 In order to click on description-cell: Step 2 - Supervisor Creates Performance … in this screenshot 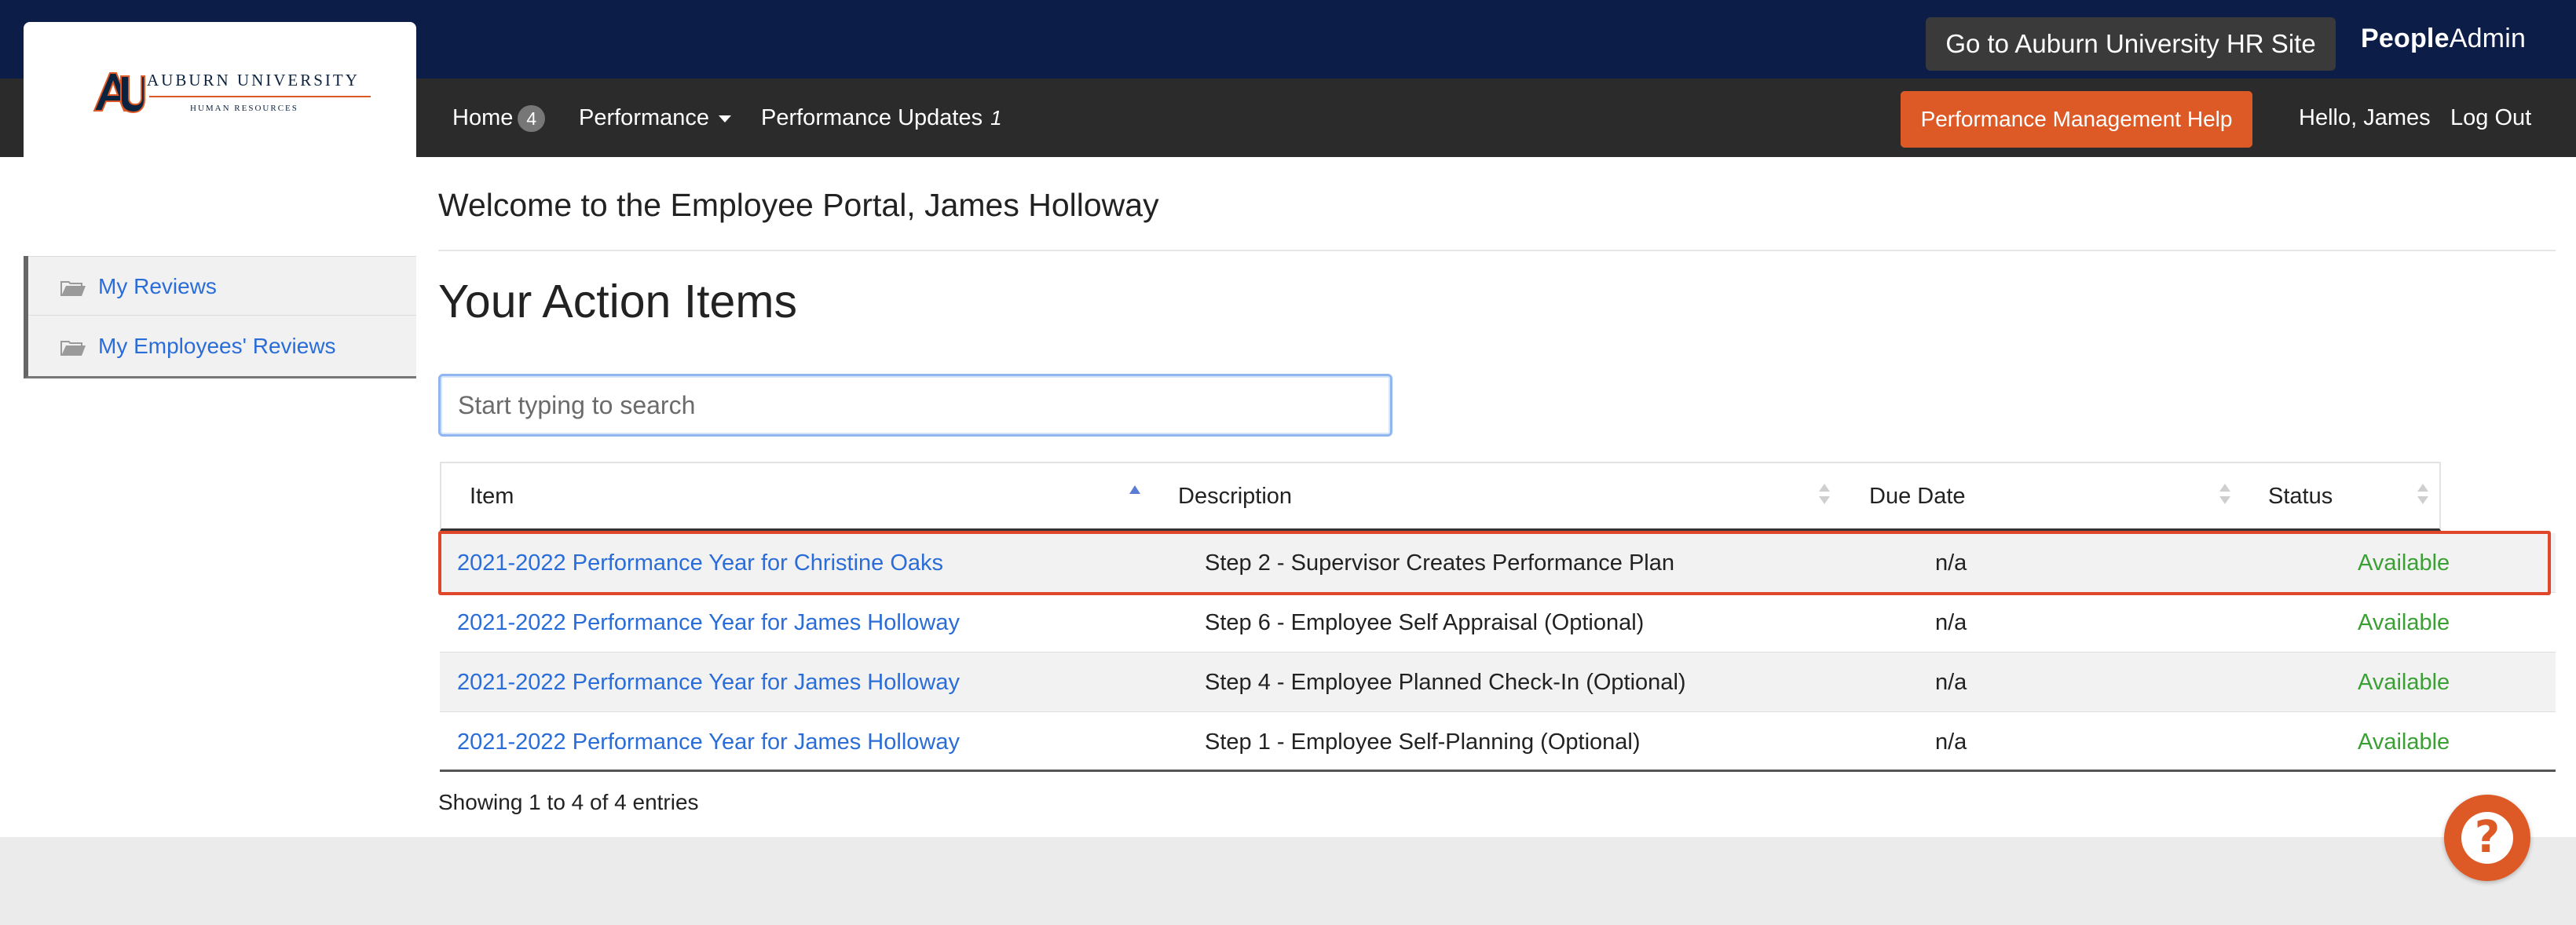, I will do `click(1439, 563)`.